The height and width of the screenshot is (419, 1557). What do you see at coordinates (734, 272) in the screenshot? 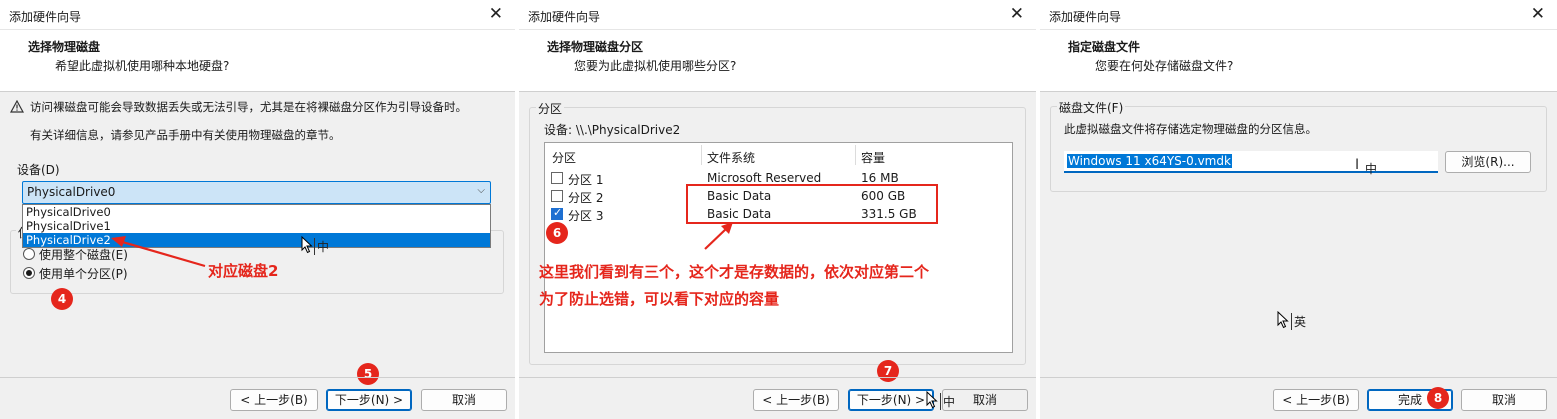
I see `annotation-text-line1: 这里我们看到有三个，这个才是存数据的，依次对应第二个` at bounding box center [734, 272].